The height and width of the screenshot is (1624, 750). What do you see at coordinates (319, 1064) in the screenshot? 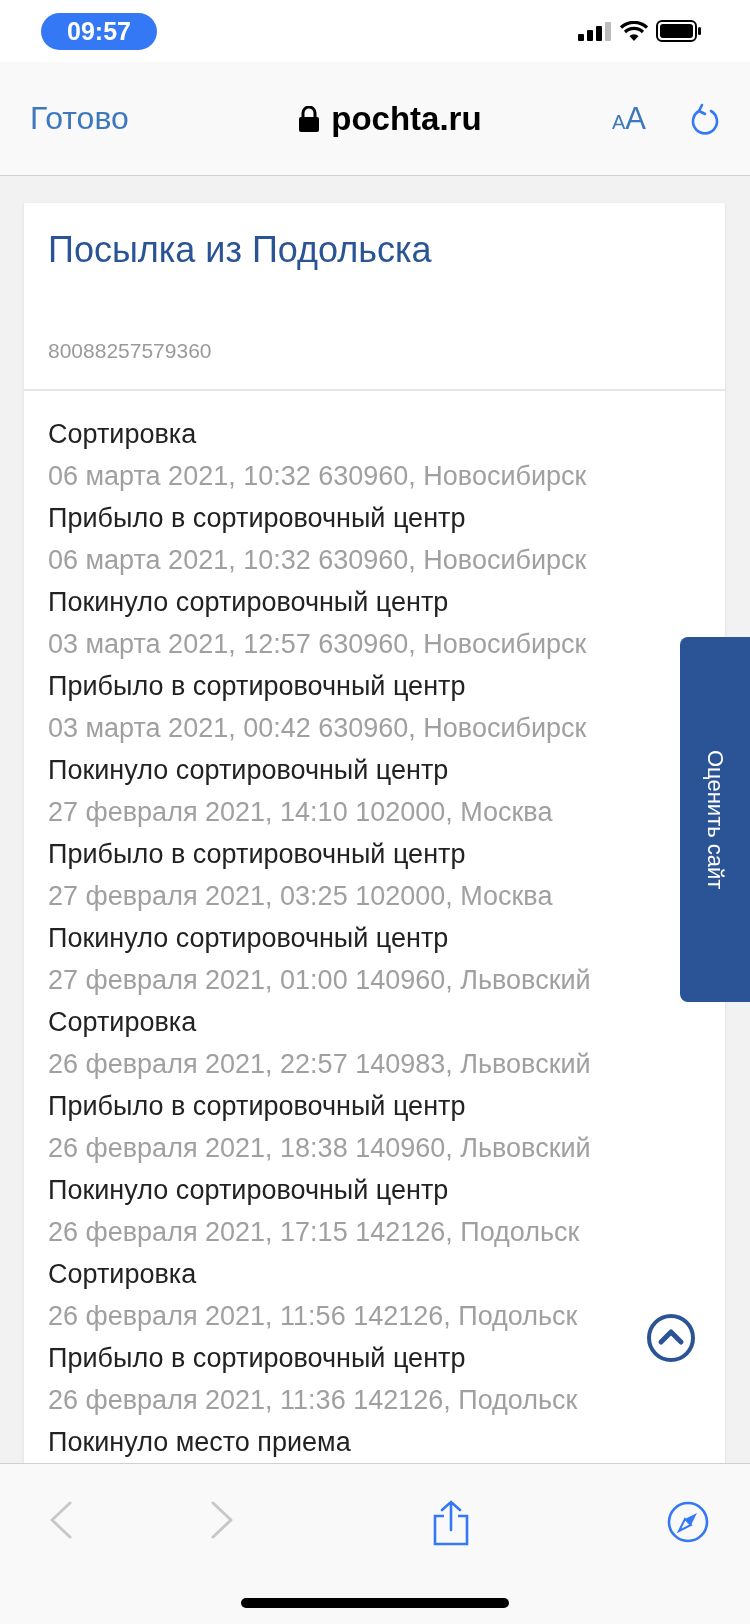
I see `event-details: 26 февраля 2021, 22:57 140983, Львовский` at bounding box center [319, 1064].